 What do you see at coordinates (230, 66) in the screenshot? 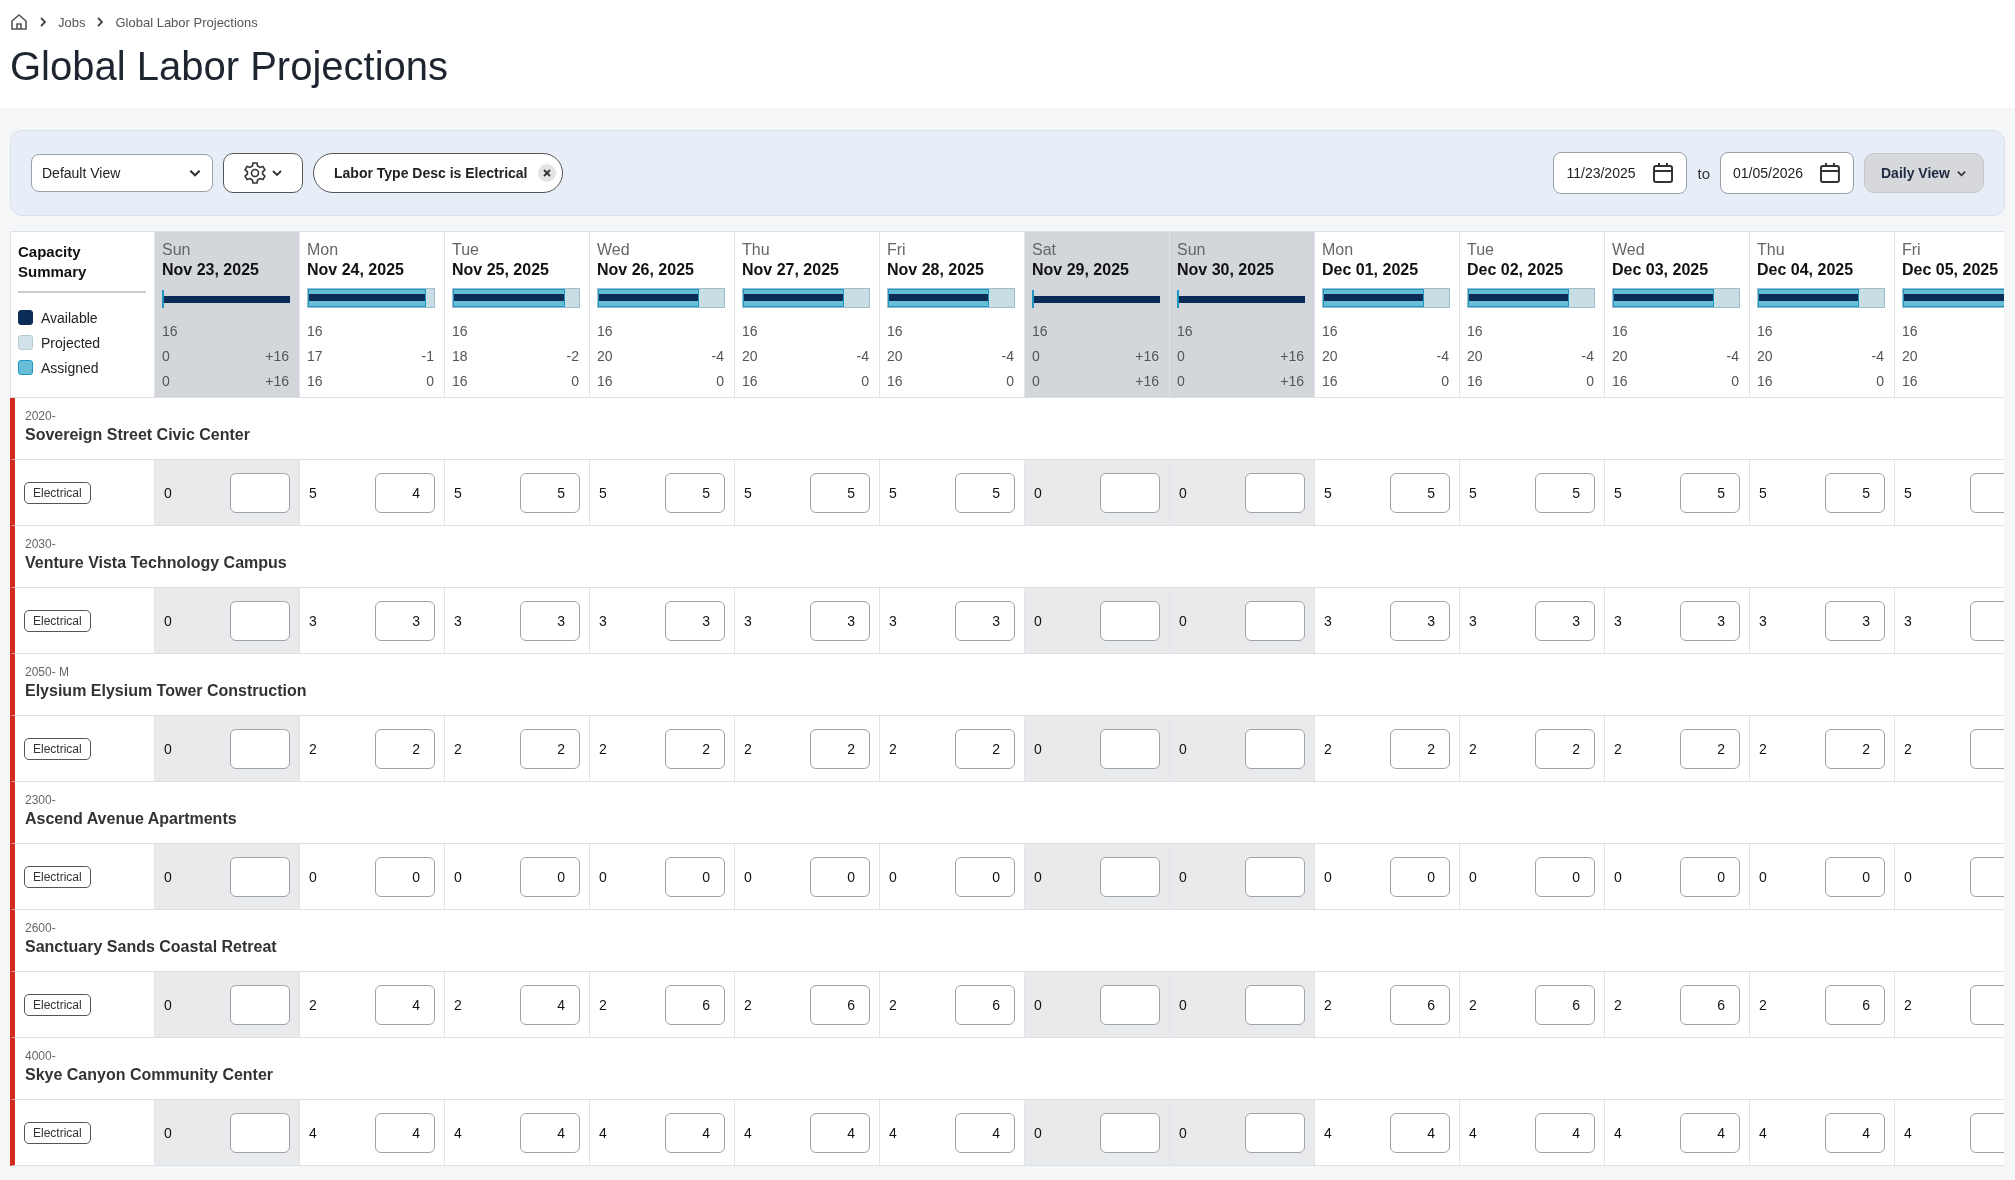
I see `page-title: Global Labor Projections` at bounding box center [230, 66].